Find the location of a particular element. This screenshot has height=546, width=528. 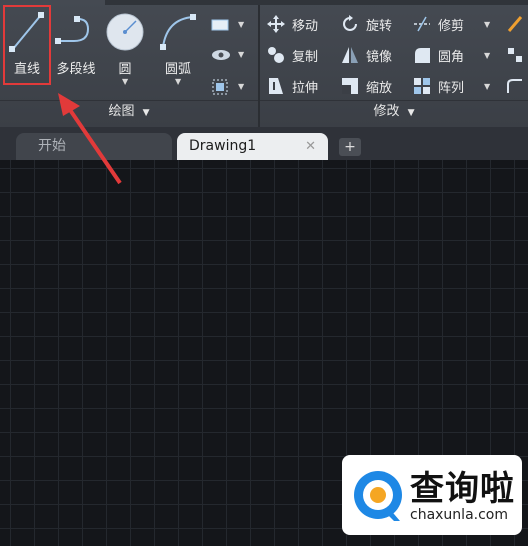

move-label: 移动 is located at coordinates (305, 26).